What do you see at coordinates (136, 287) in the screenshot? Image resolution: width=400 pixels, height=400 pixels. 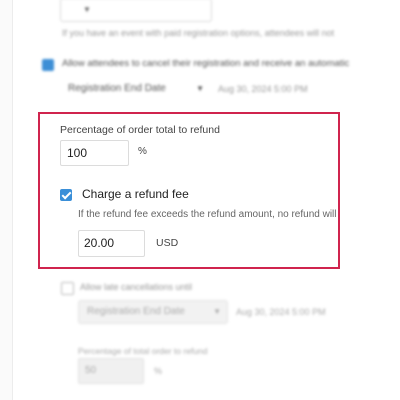 I see `late-cancellation-label: Allow late cancellations until` at bounding box center [136, 287].